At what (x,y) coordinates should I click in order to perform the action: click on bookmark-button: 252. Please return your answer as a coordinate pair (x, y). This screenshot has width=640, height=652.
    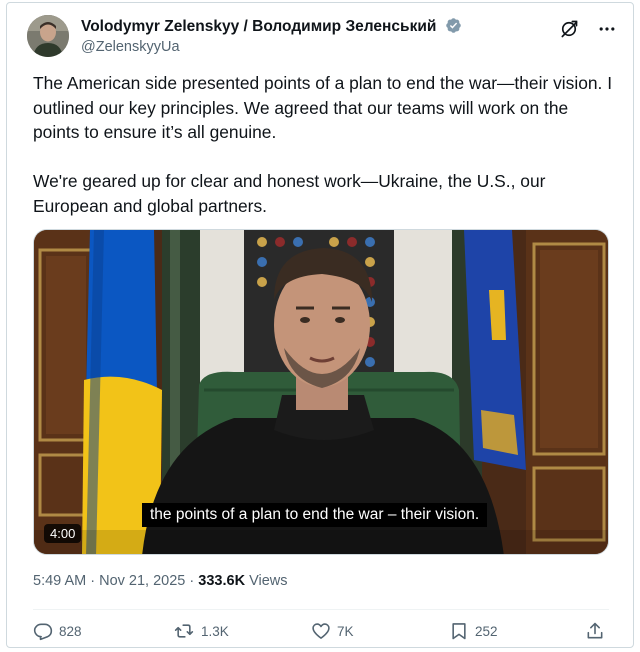
    Looking at the image, I should click on (473, 631).